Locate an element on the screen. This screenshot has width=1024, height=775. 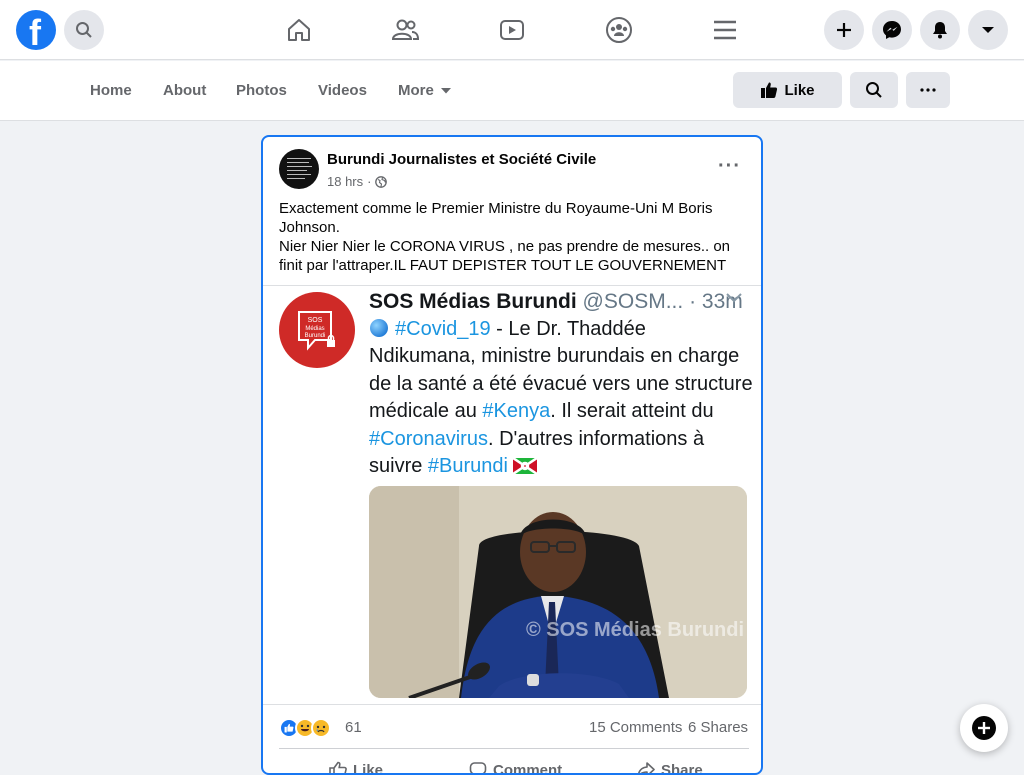
create-button is located at coordinates (844, 30).